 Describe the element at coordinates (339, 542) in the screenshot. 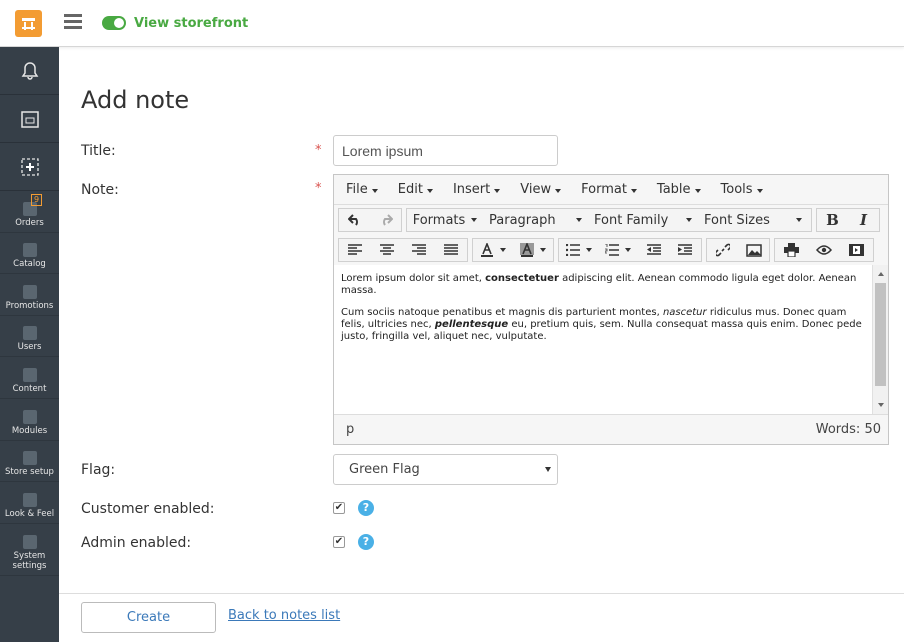

I see `admin-enabled-checkbox: ✔` at that location.